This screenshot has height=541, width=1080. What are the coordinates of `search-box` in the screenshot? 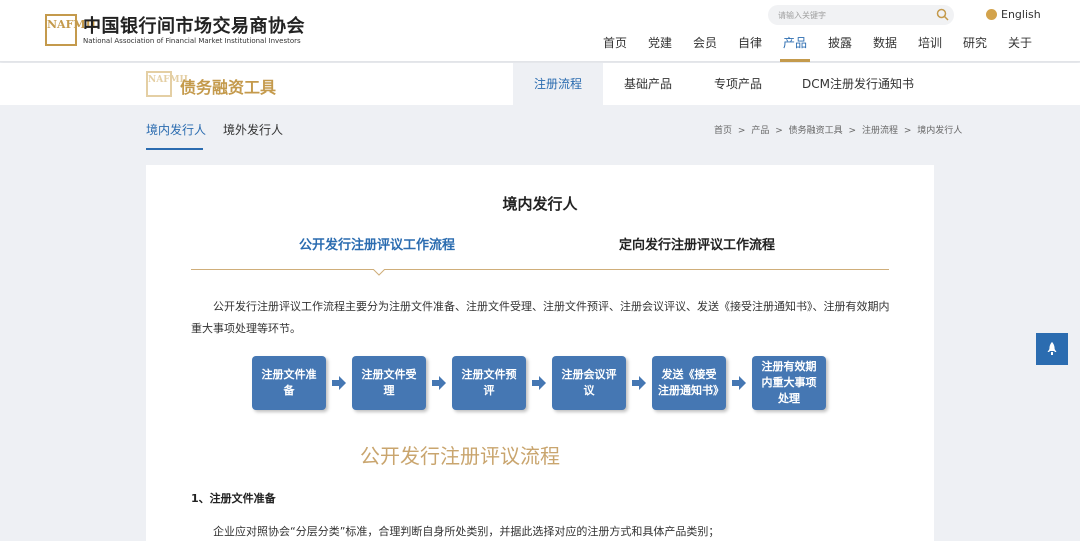 It's located at (861, 15).